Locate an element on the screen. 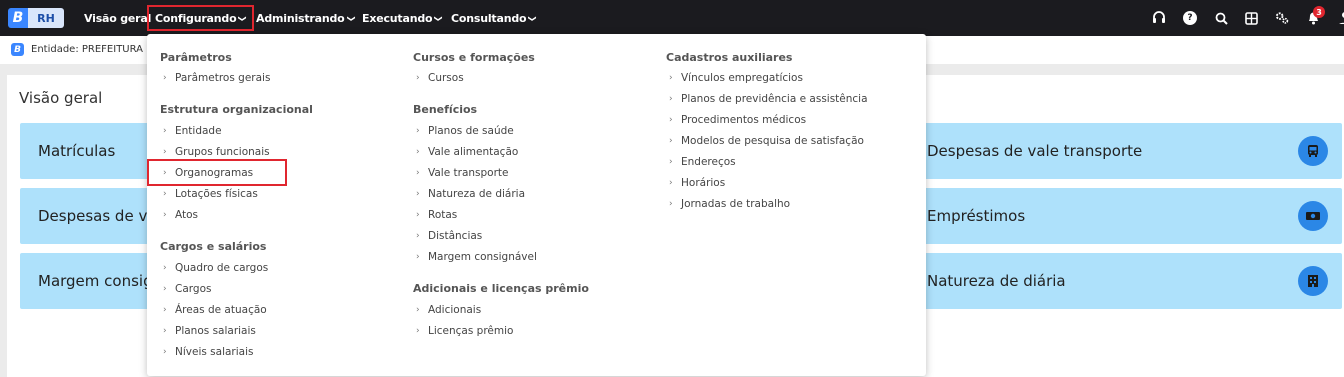 This screenshot has height=377, width=1344. search-icon is located at coordinates (1221, 18).